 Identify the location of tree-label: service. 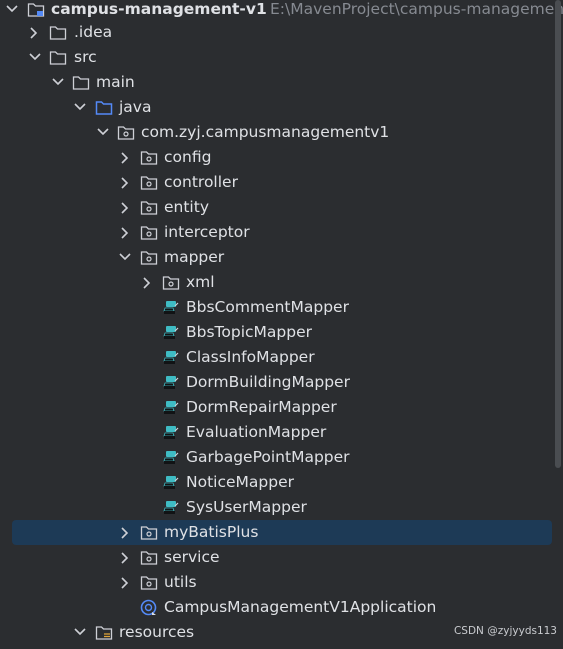
(192, 557).